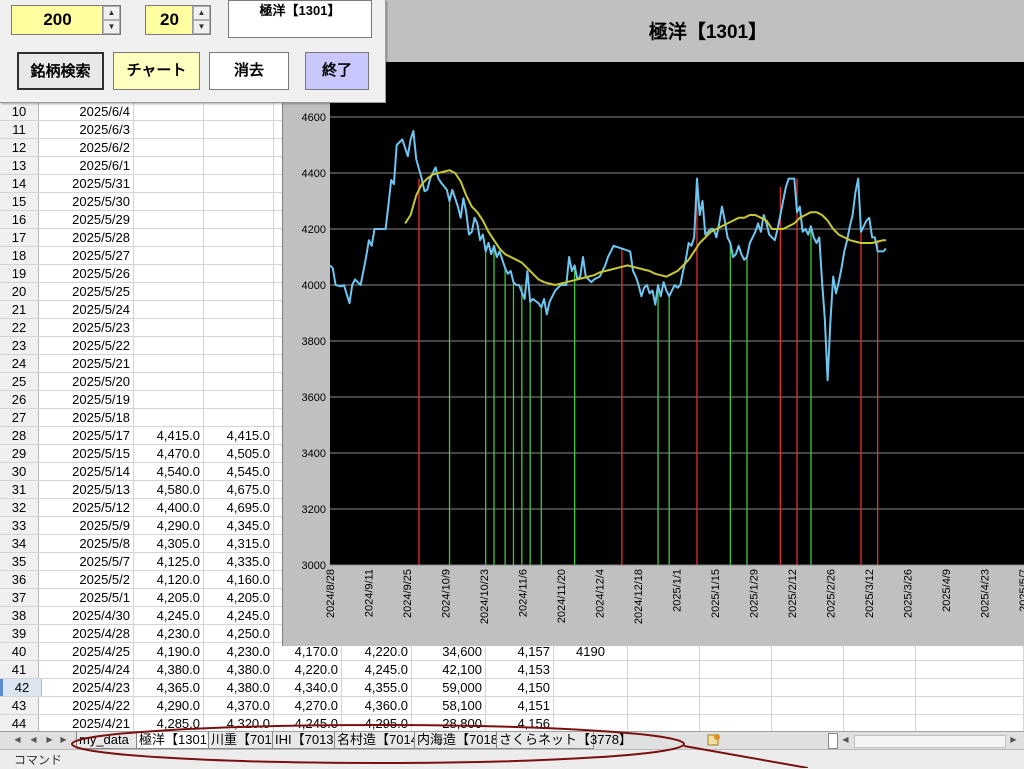 The width and height of the screenshot is (1024, 769). Describe the element at coordinates (86, 669) in the screenshot. I see `table-cell: 2025/4/24` at that location.